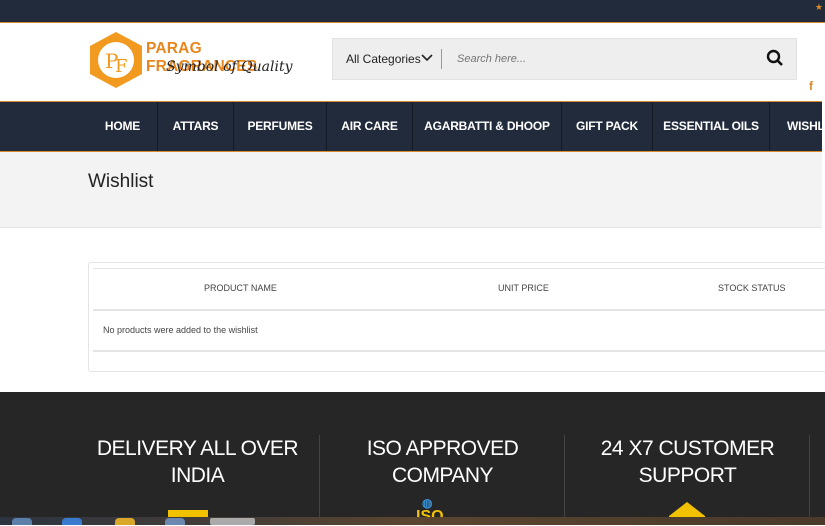 This screenshot has width=825, height=526. What do you see at coordinates (818, 7) in the screenshot?
I see `star-icon: ★` at bounding box center [818, 7].